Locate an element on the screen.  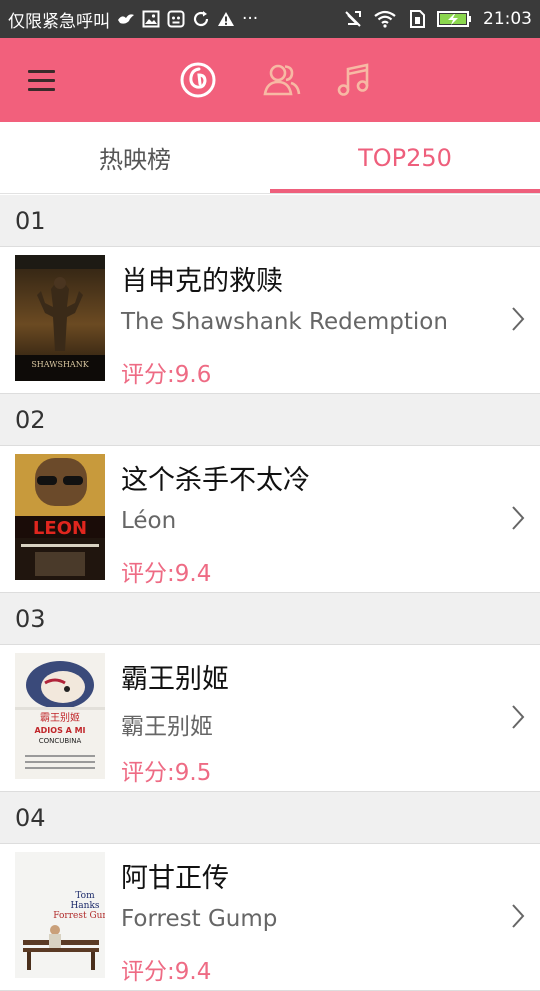
movie-poster: 霸王别姬 ADIOS A MI CONCUBINA is located at coordinates (60, 716).